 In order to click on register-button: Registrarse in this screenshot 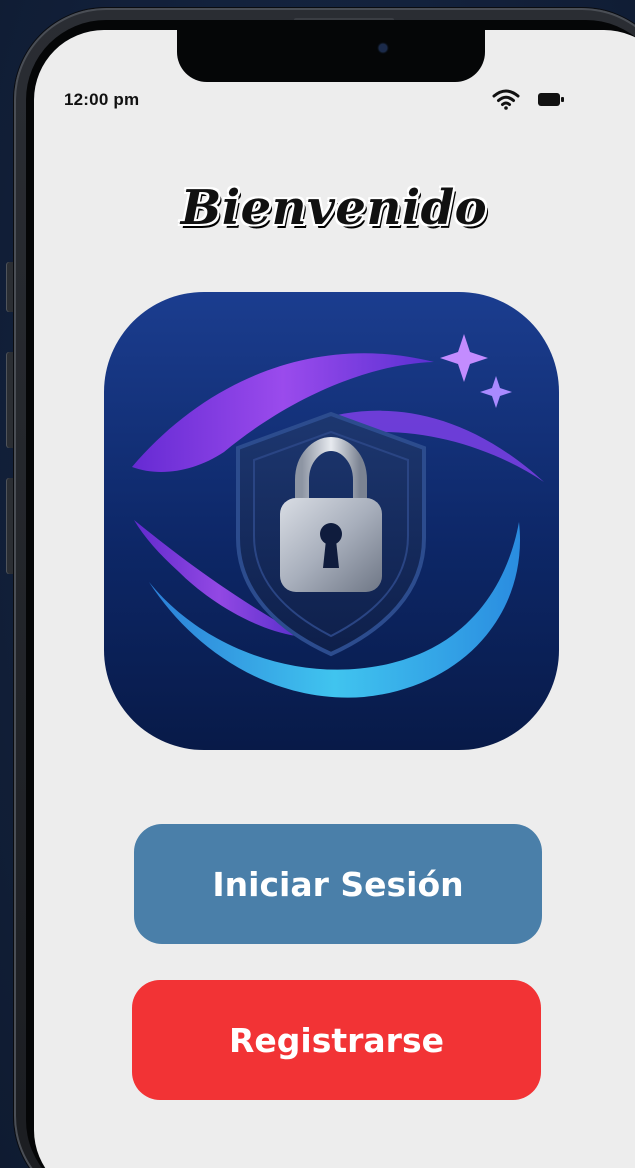, I will do `click(336, 1040)`.